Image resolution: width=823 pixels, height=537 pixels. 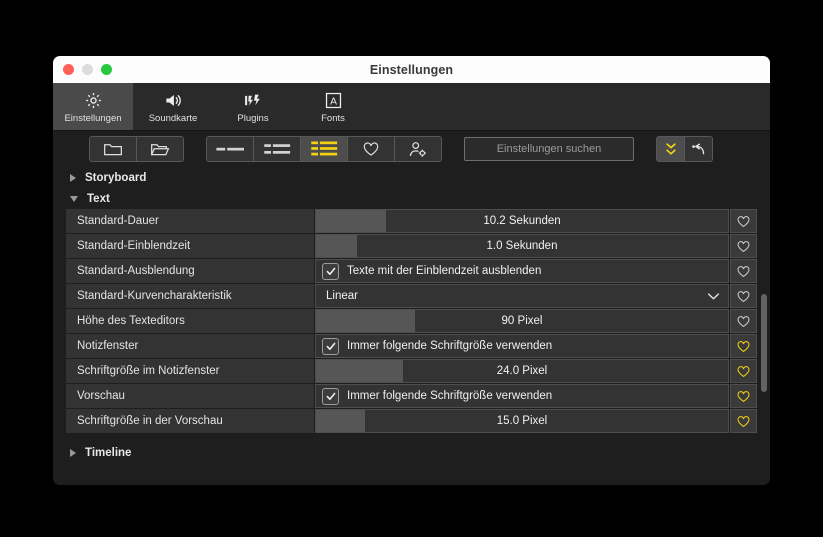 What do you see at coordinates (411, 452) in the screenshot?
I see `section-timeline: Timeline` at bounding box center [411, 452].